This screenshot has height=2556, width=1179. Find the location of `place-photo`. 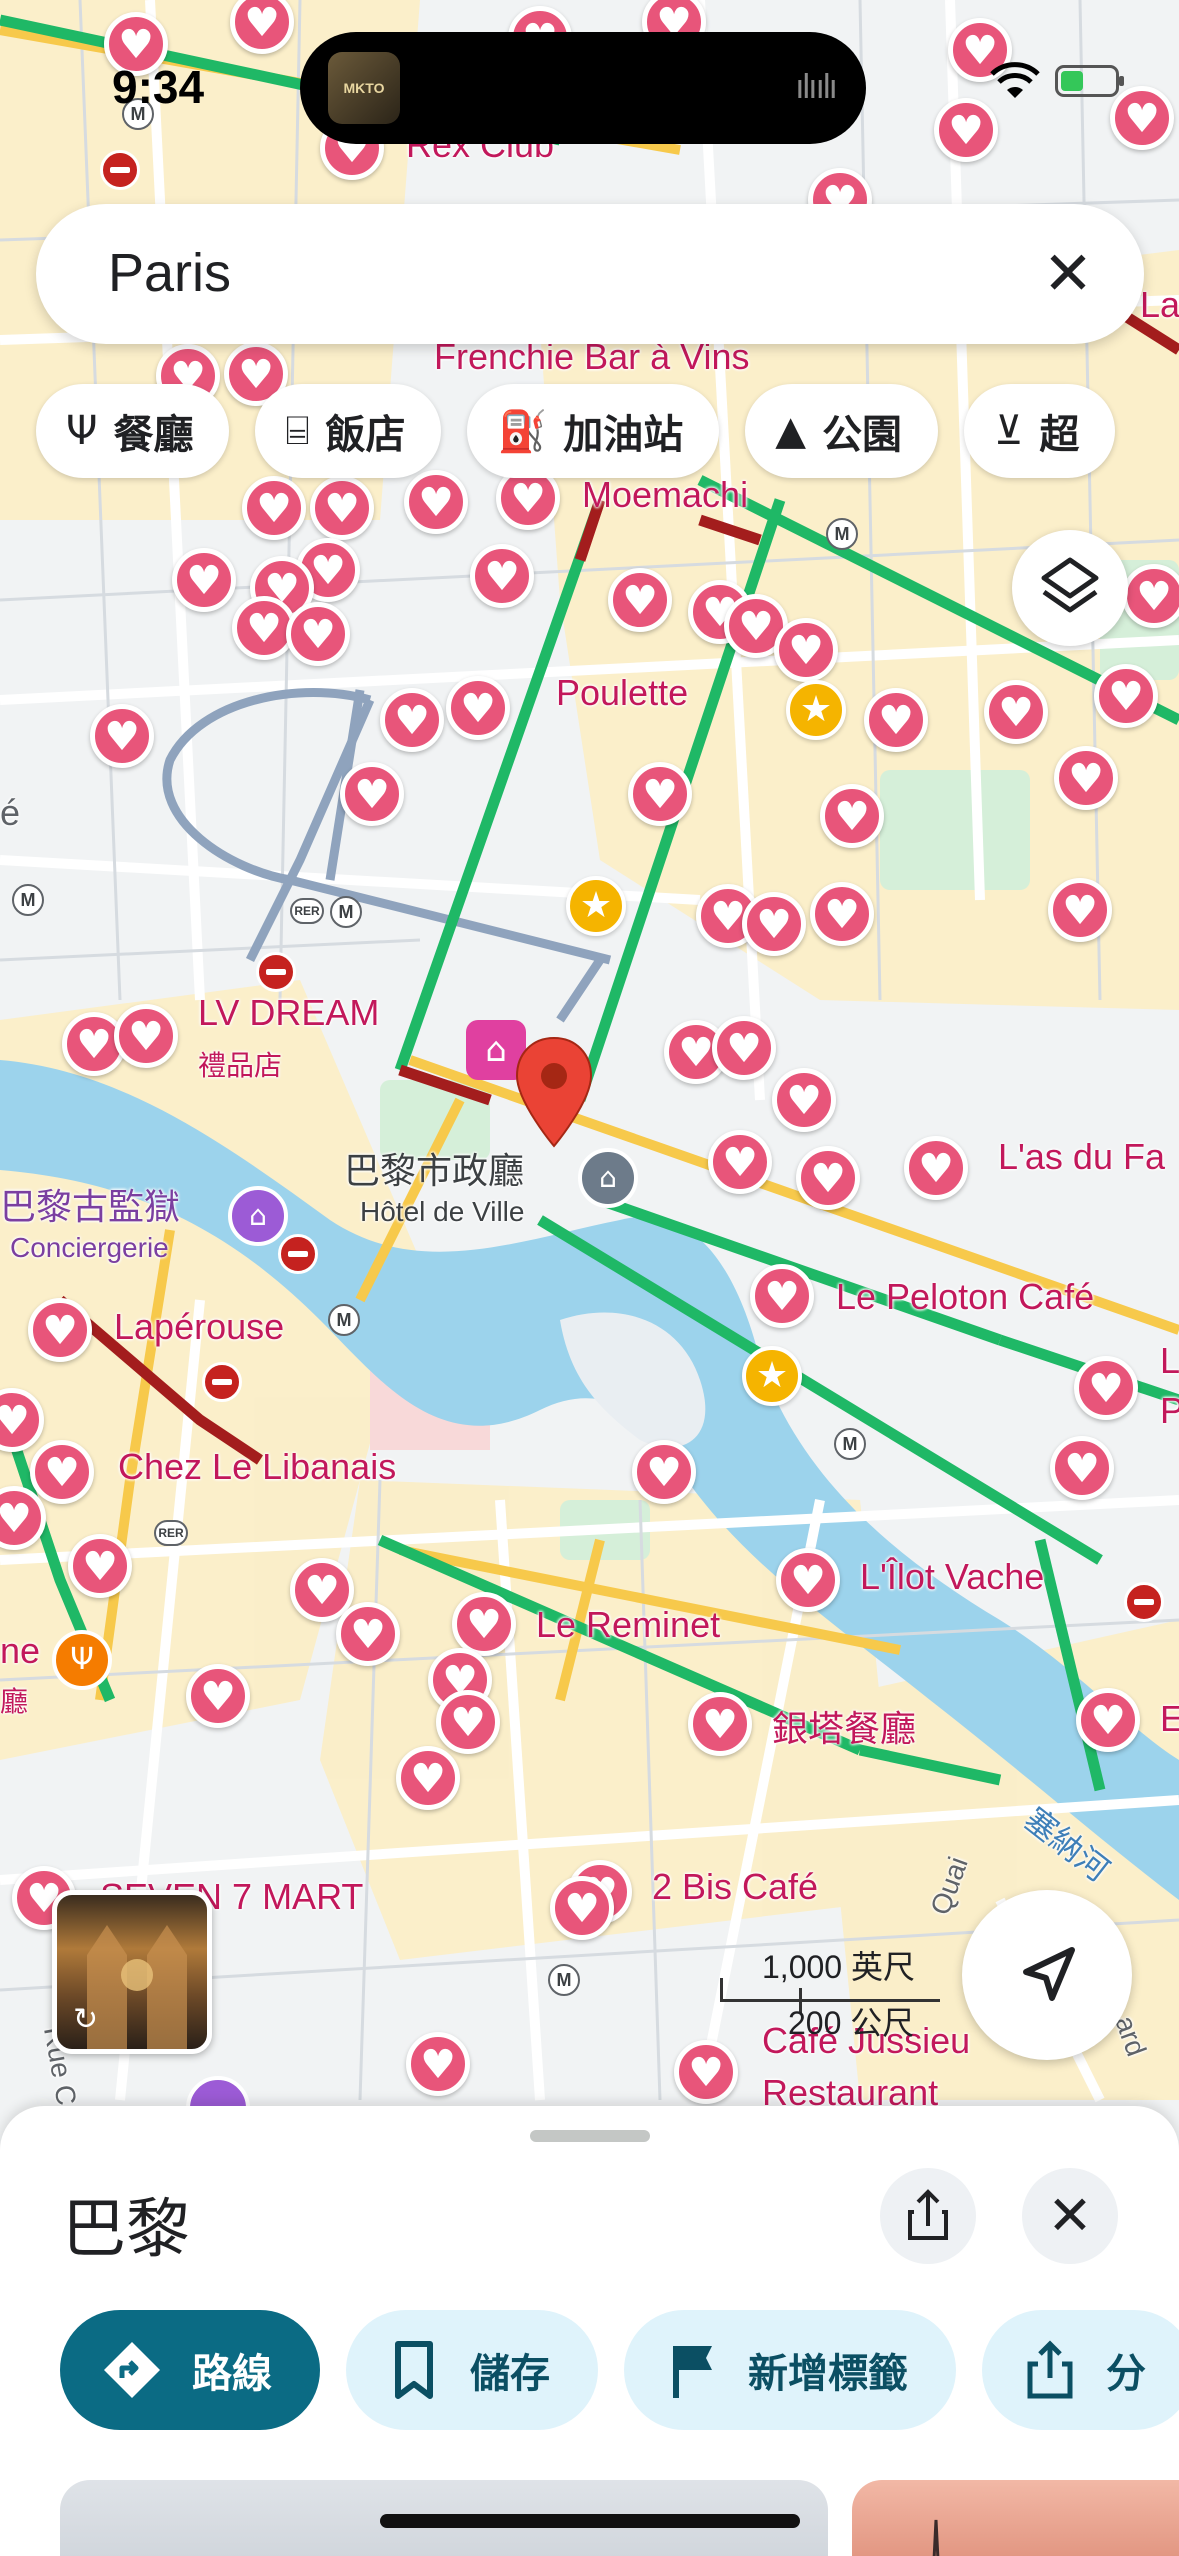

place-photo is located at coordinates (1015, 2518).